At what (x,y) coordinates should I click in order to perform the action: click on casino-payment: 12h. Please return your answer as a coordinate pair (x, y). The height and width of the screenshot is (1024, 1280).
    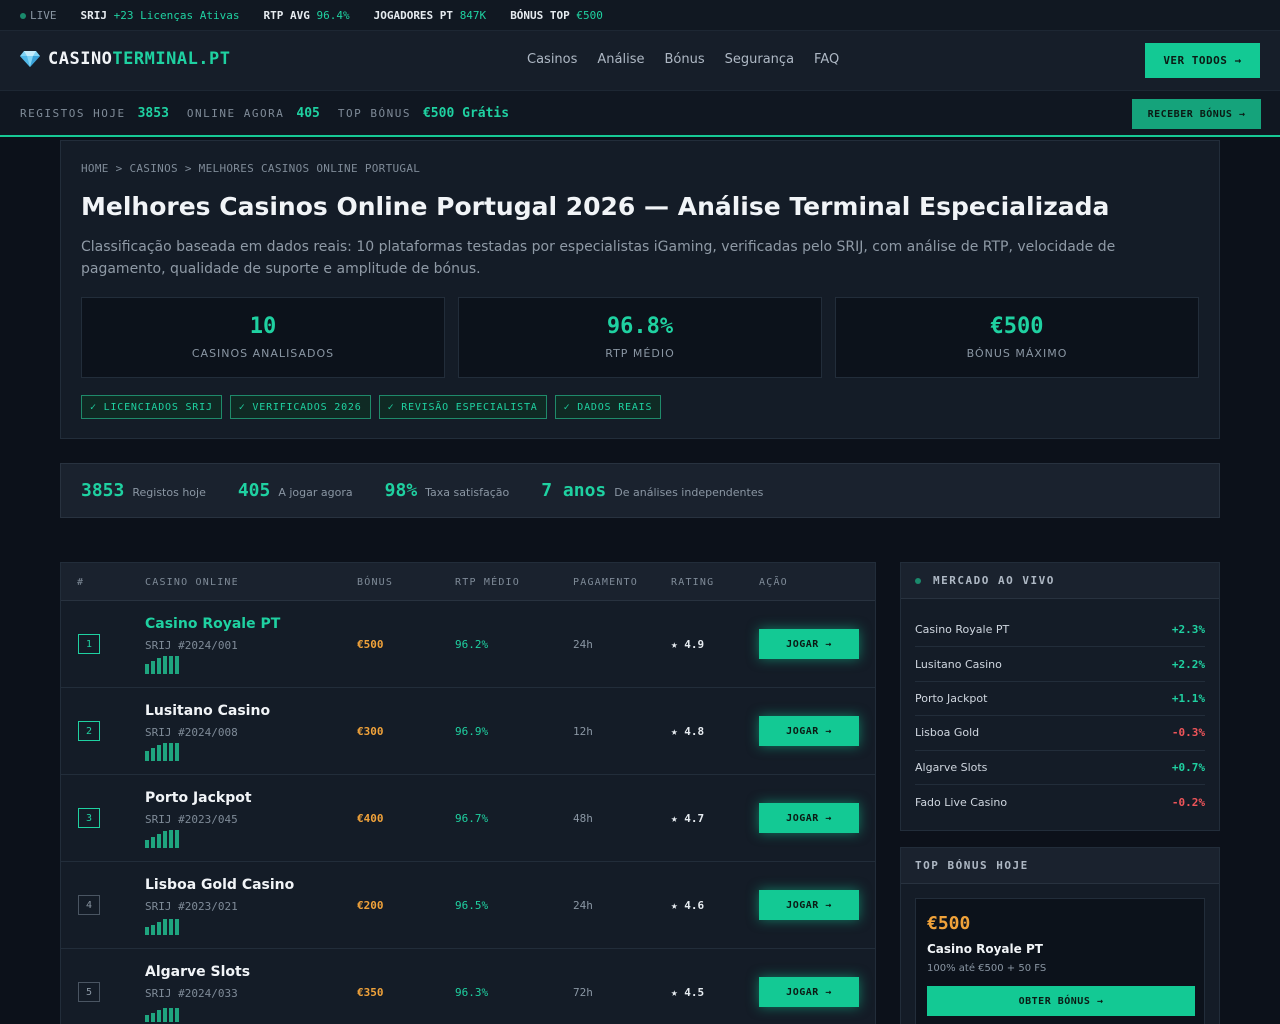
    Looking at the image, I should click on (583, 731).